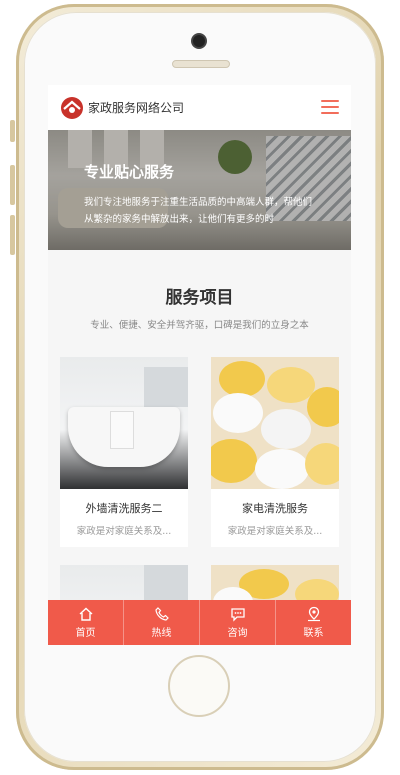 The width and height of the screenshot is (400, 775). I want to click on logo-icon, so click(72, 108).